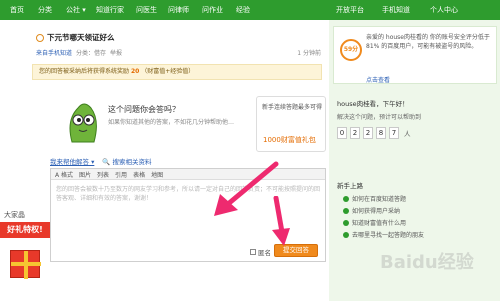 The width and height of the screenshot is (500, 301). I want to click on help-count: 0 2 2 8 7 人, so click(374, 133).